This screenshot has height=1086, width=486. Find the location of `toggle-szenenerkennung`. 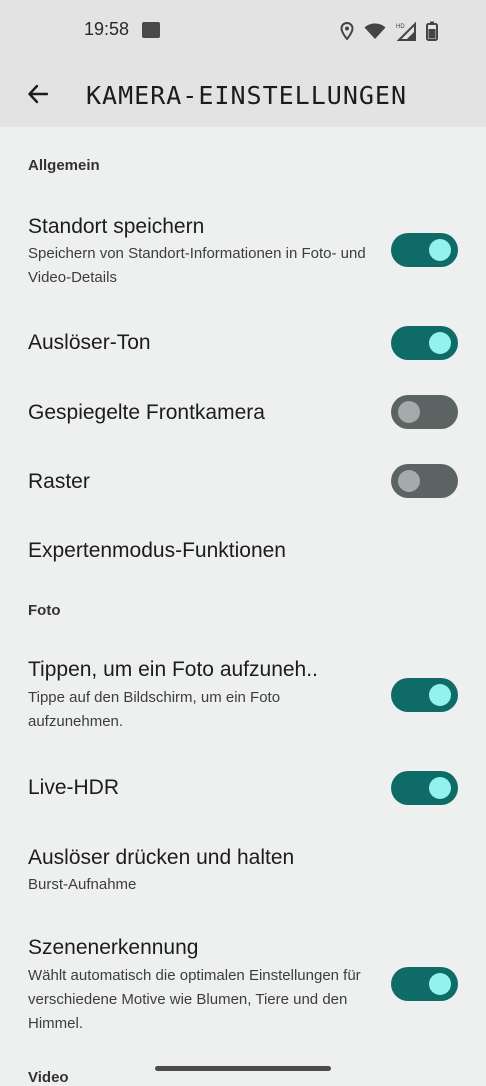

toggle-szenenerkennung is located at coordinates (424, 984).